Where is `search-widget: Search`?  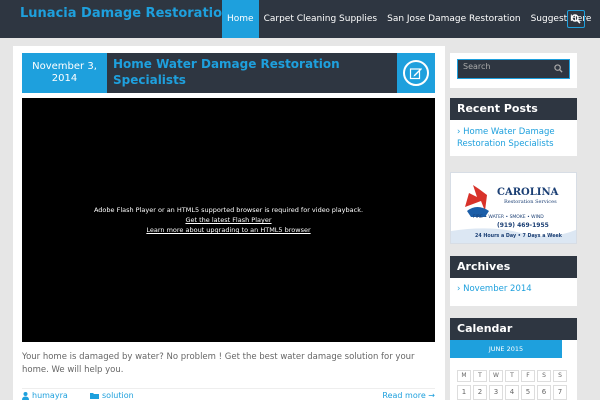
search-widget: Search is located at coordinates (513, 70).